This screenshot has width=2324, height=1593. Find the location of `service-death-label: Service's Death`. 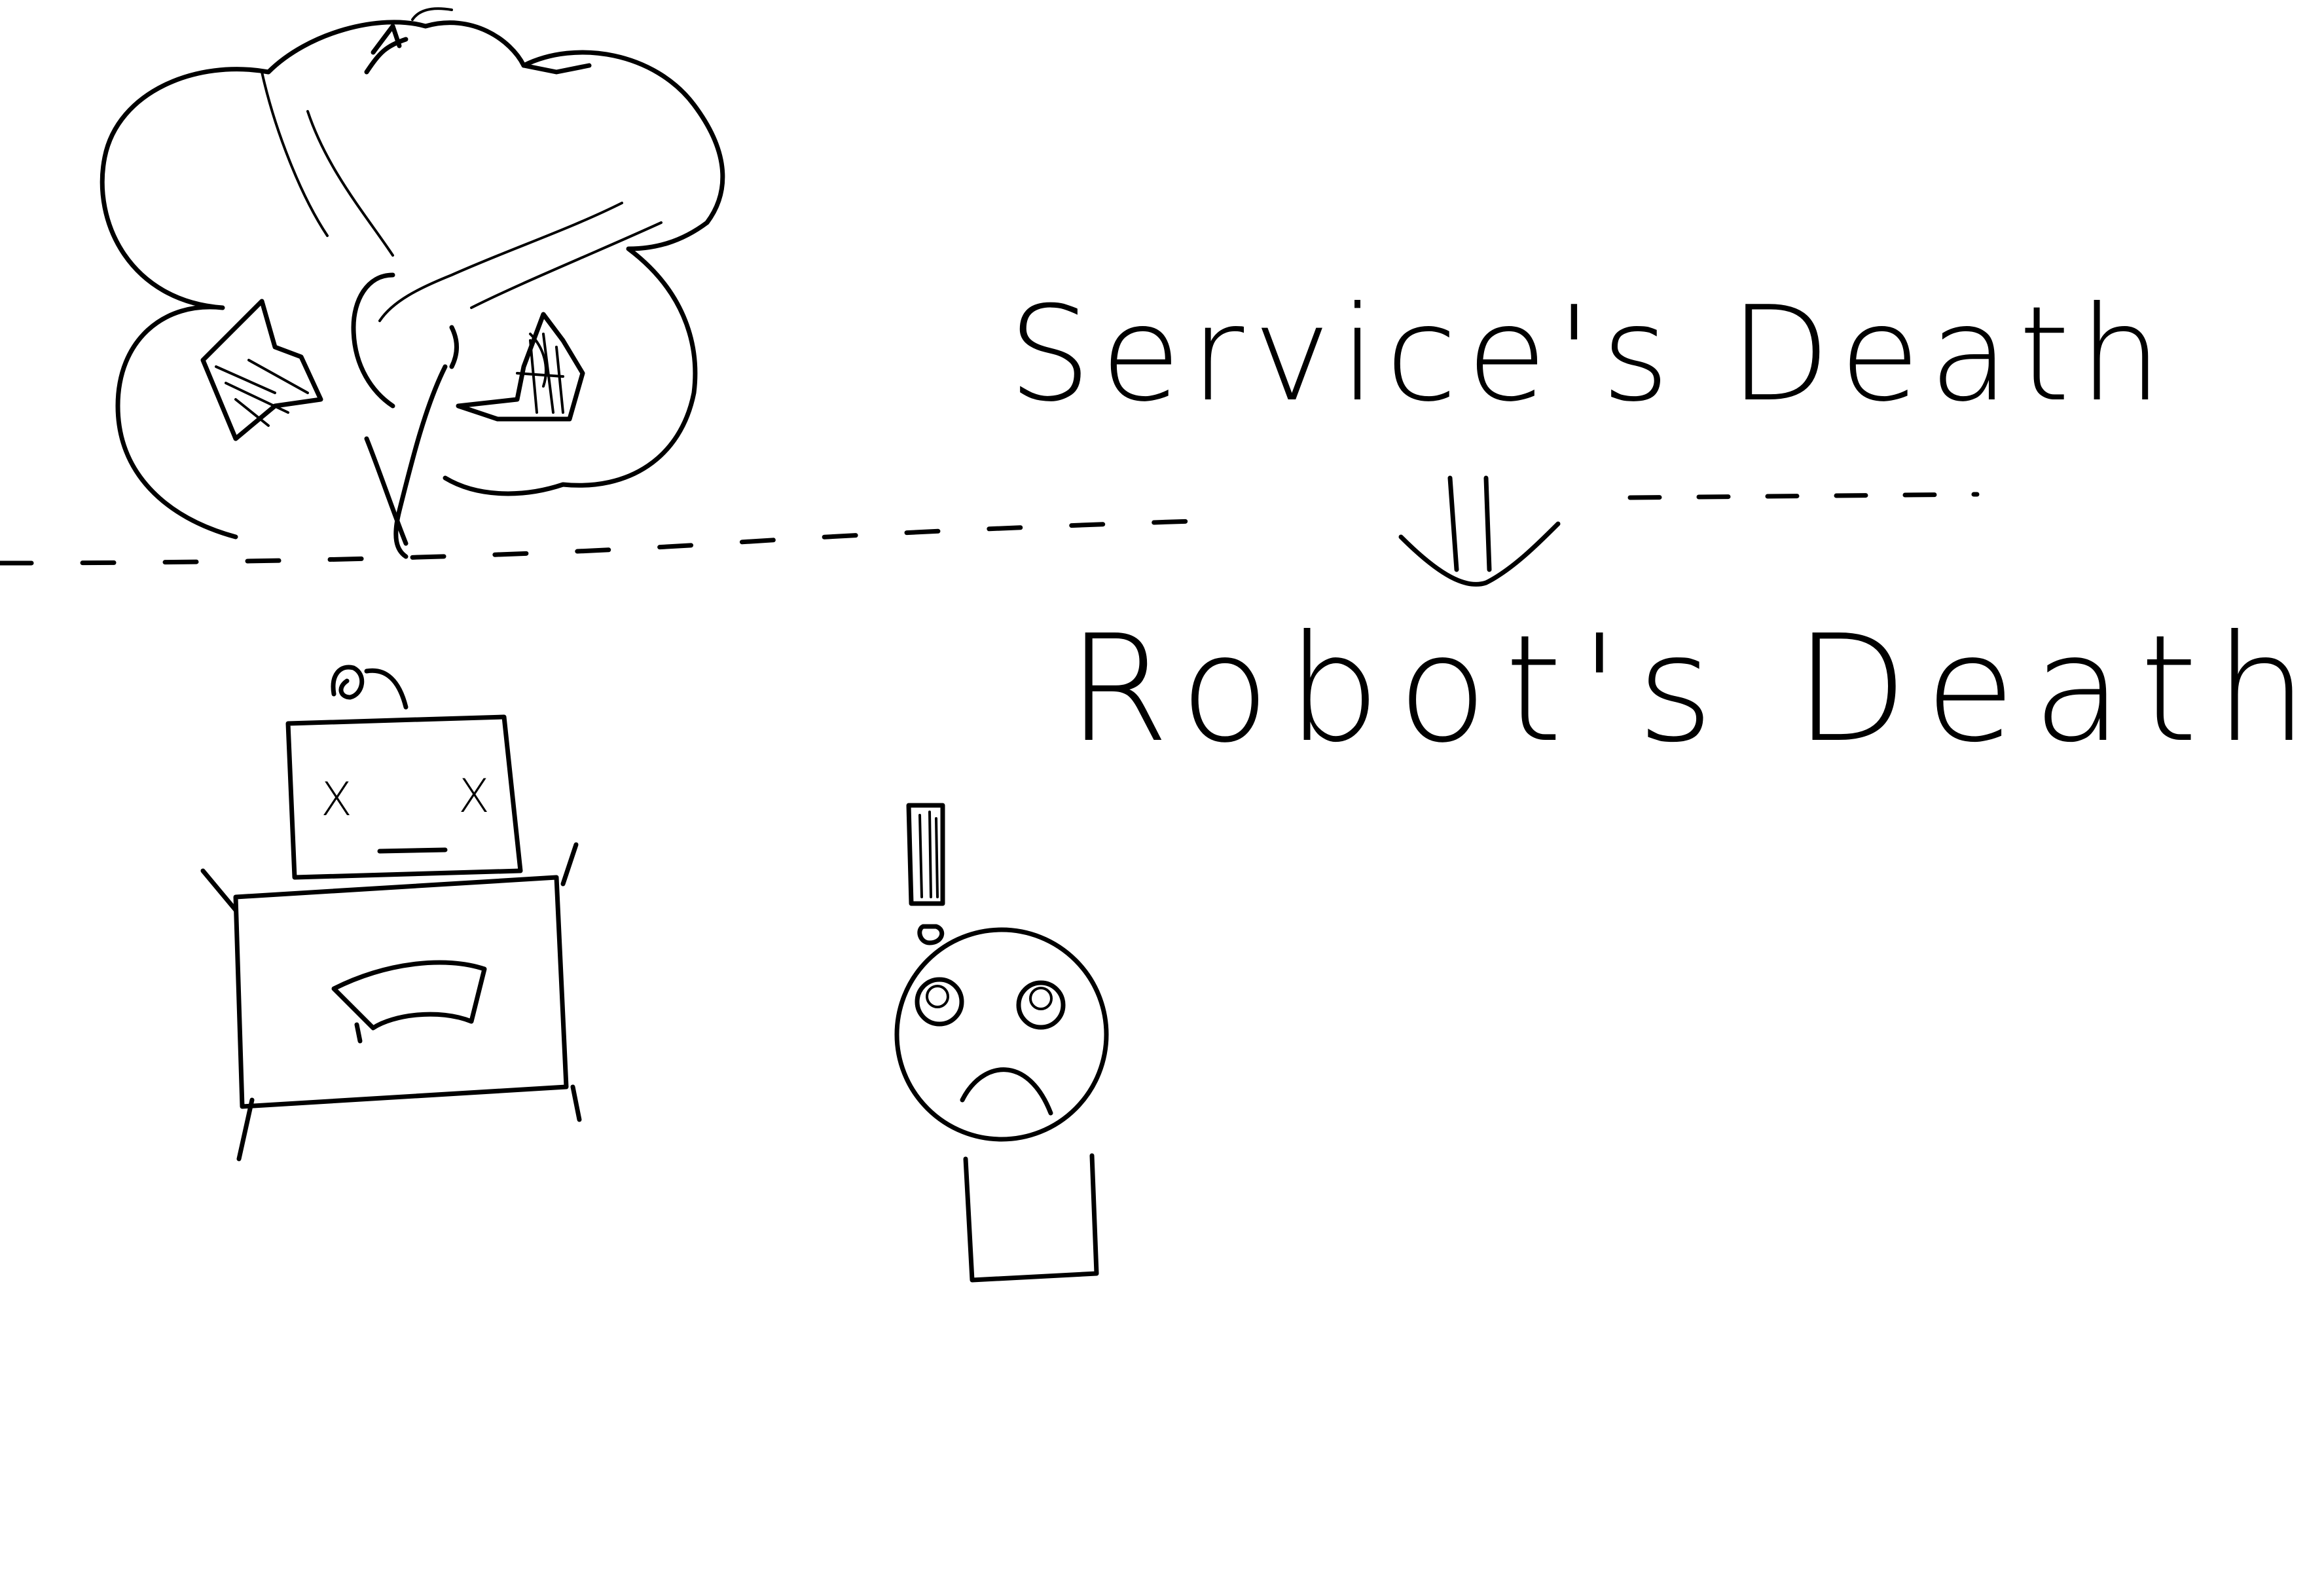

service-death-label: Service's Death is located at coordinates (1589, 354).